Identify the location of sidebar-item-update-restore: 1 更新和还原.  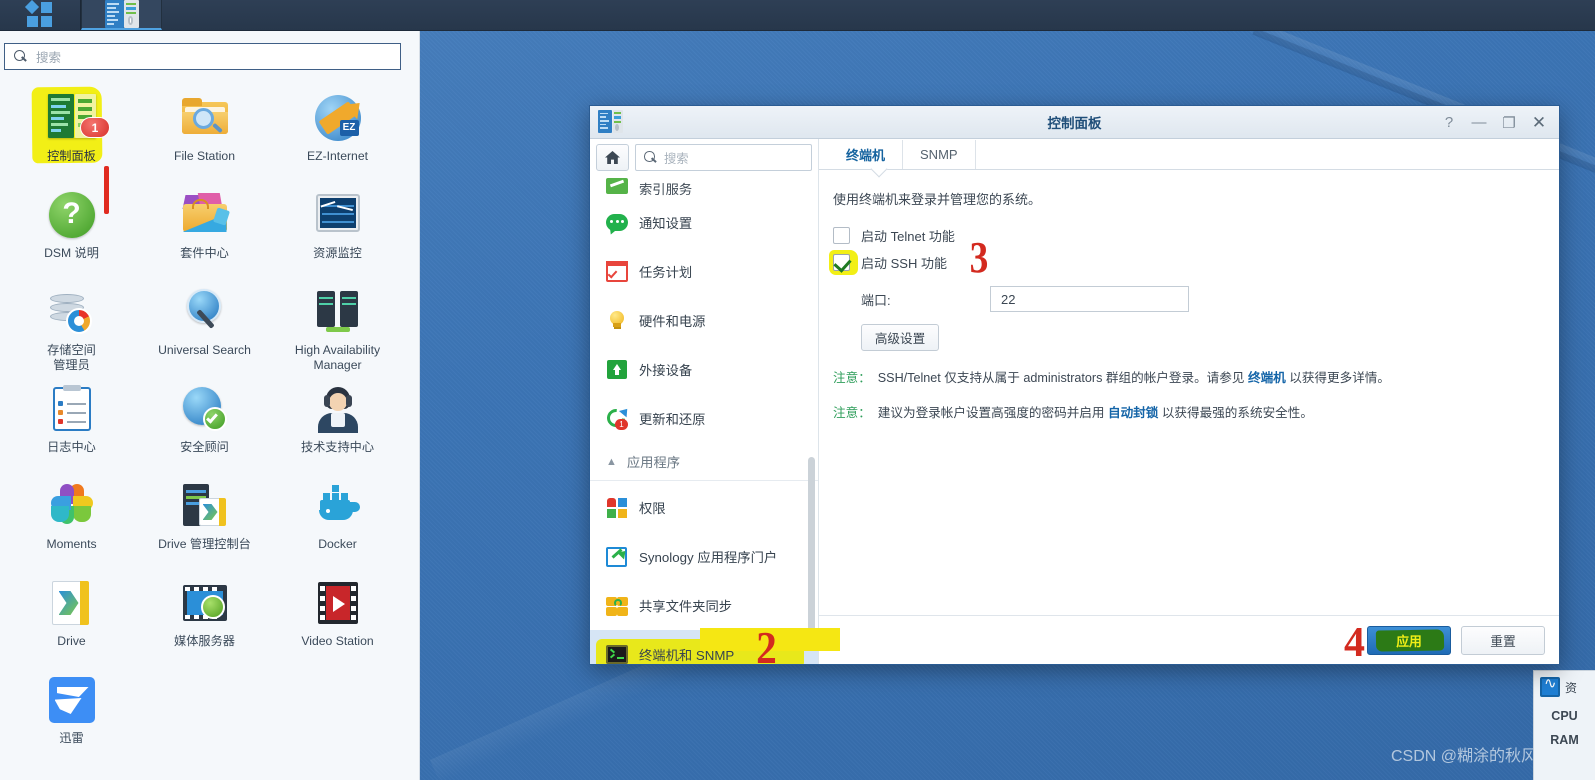
(704, 418).